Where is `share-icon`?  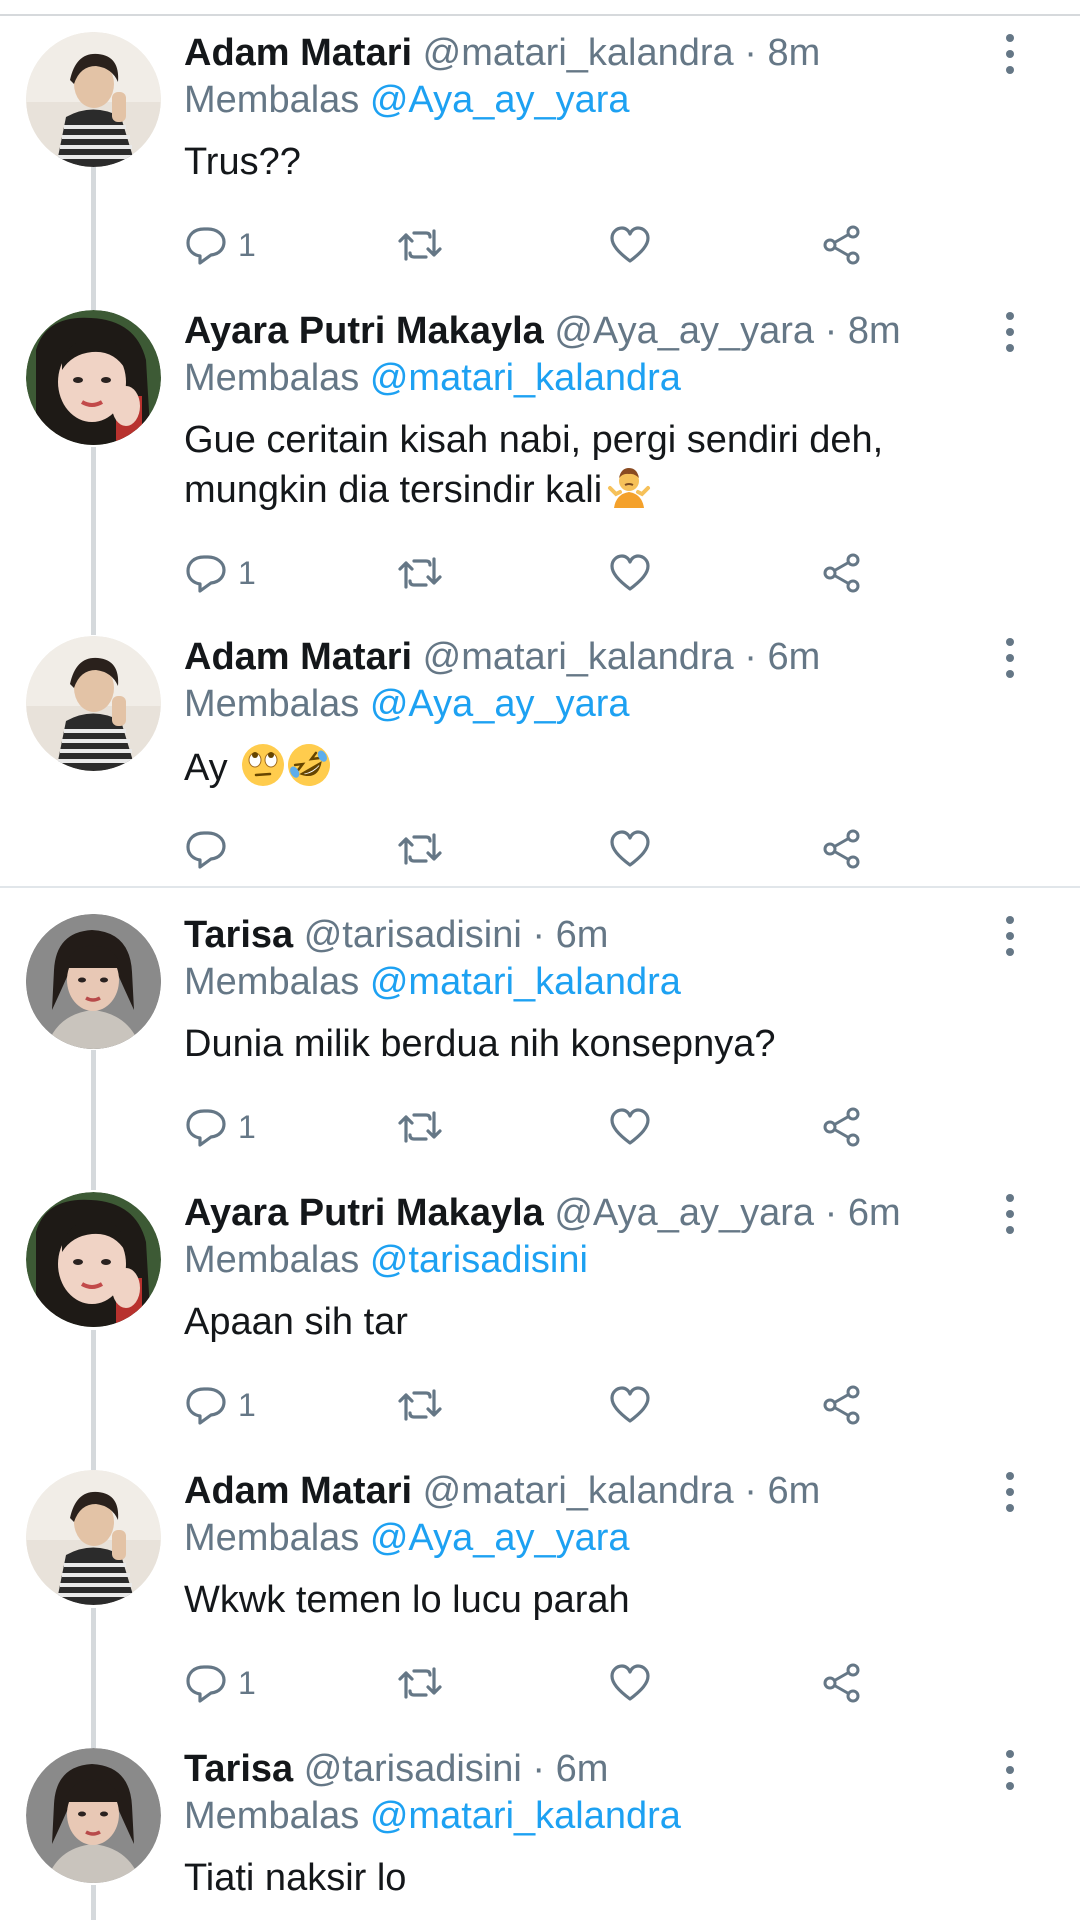
share-icon is located at coordinates (841, 1405).